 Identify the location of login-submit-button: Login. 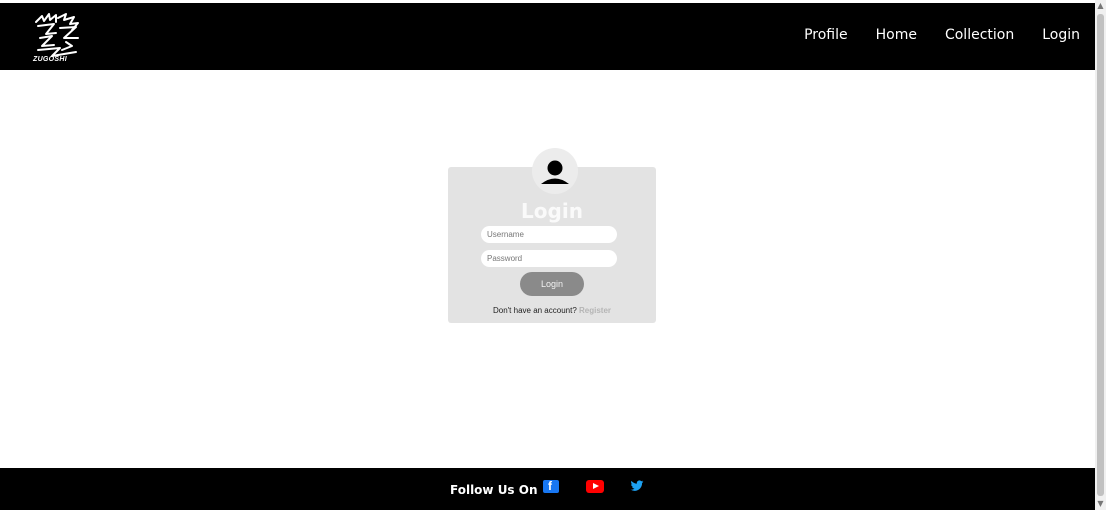
(552, 284).